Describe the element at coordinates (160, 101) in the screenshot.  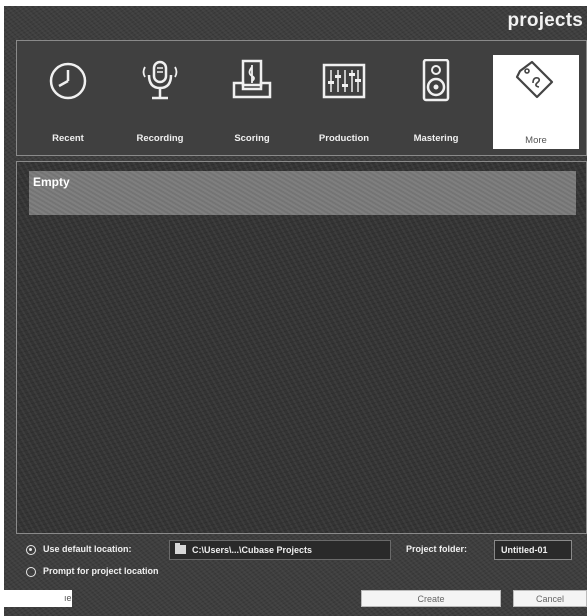
I see `category-recording: Recording` at that location.